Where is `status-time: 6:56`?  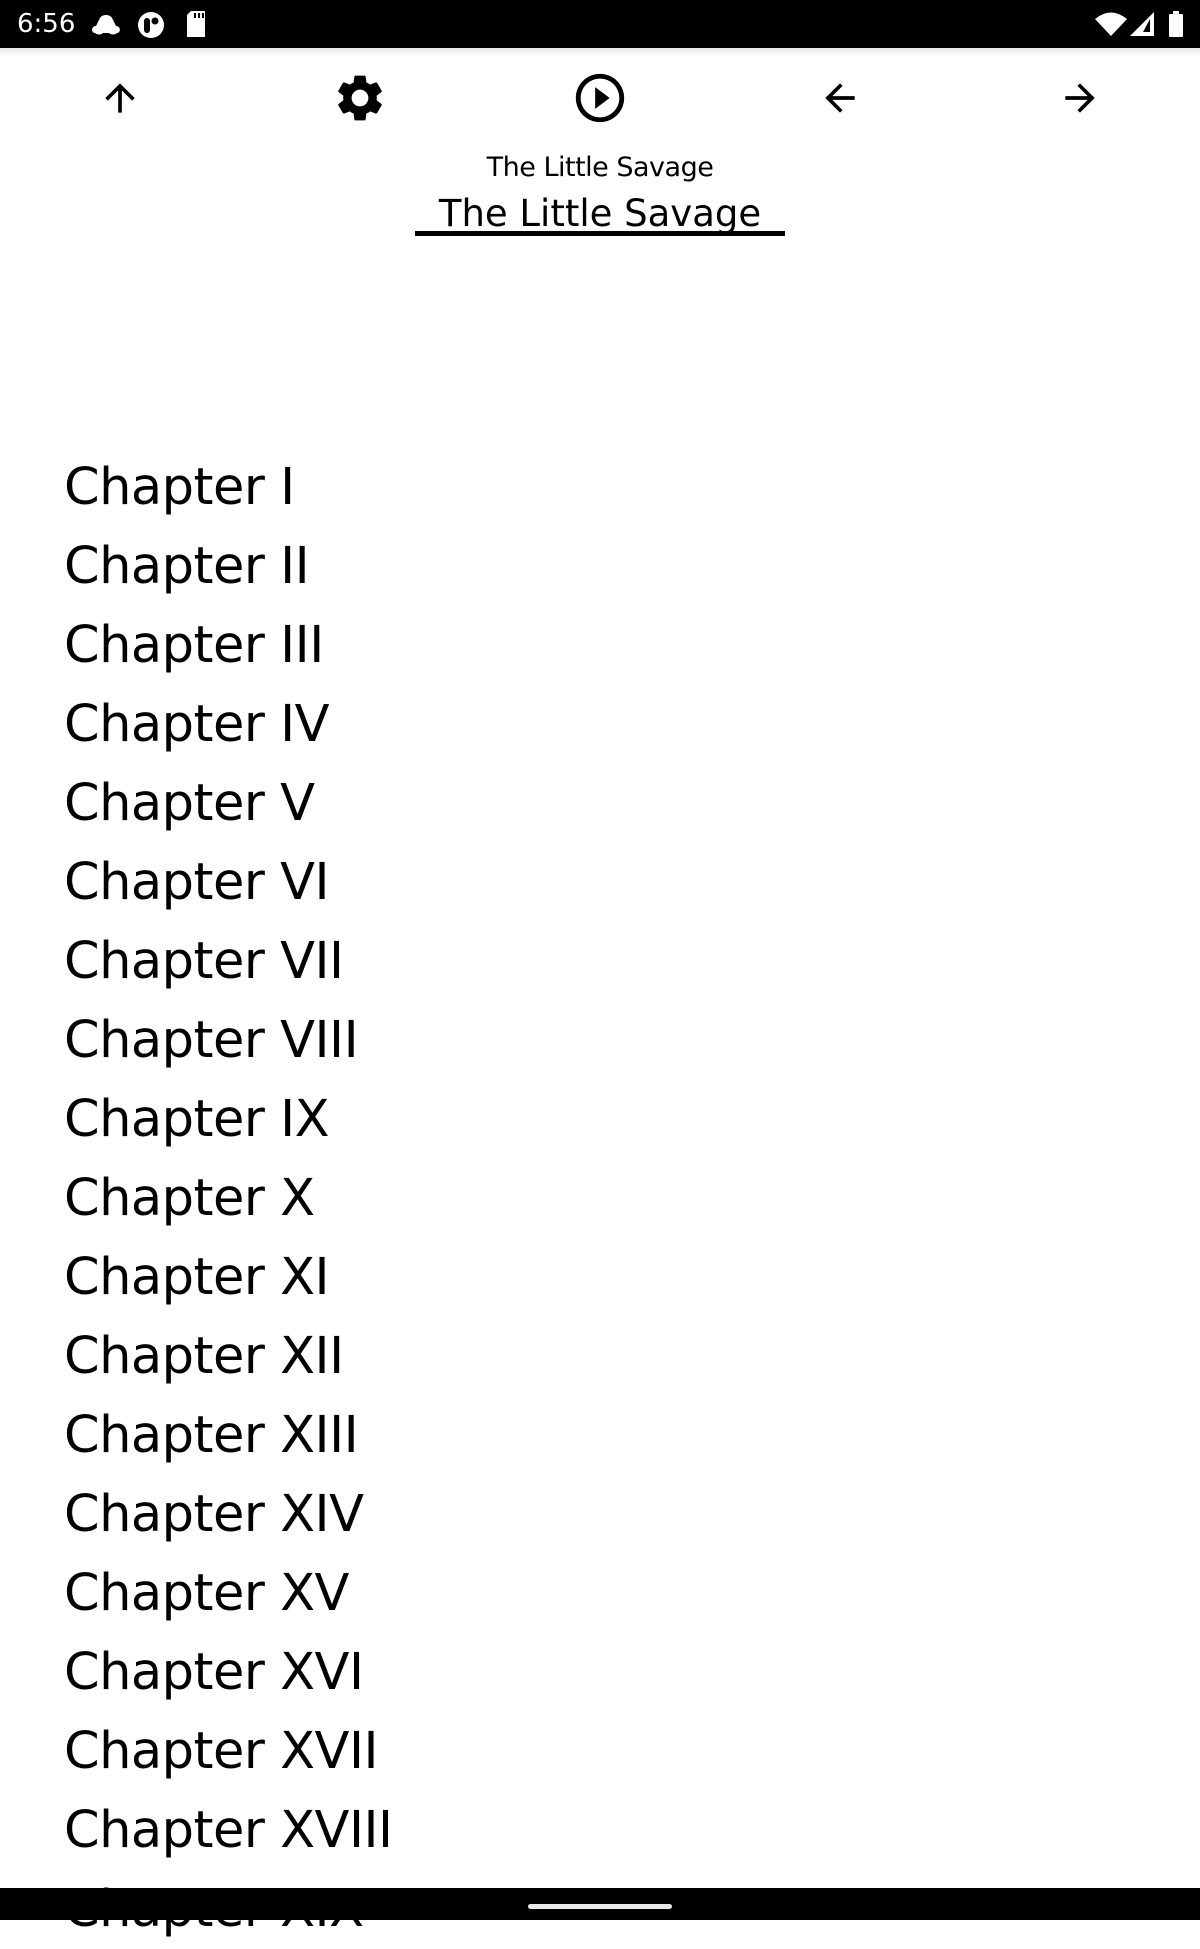 status-time: 6:56 is located at coordinates (46, 24).